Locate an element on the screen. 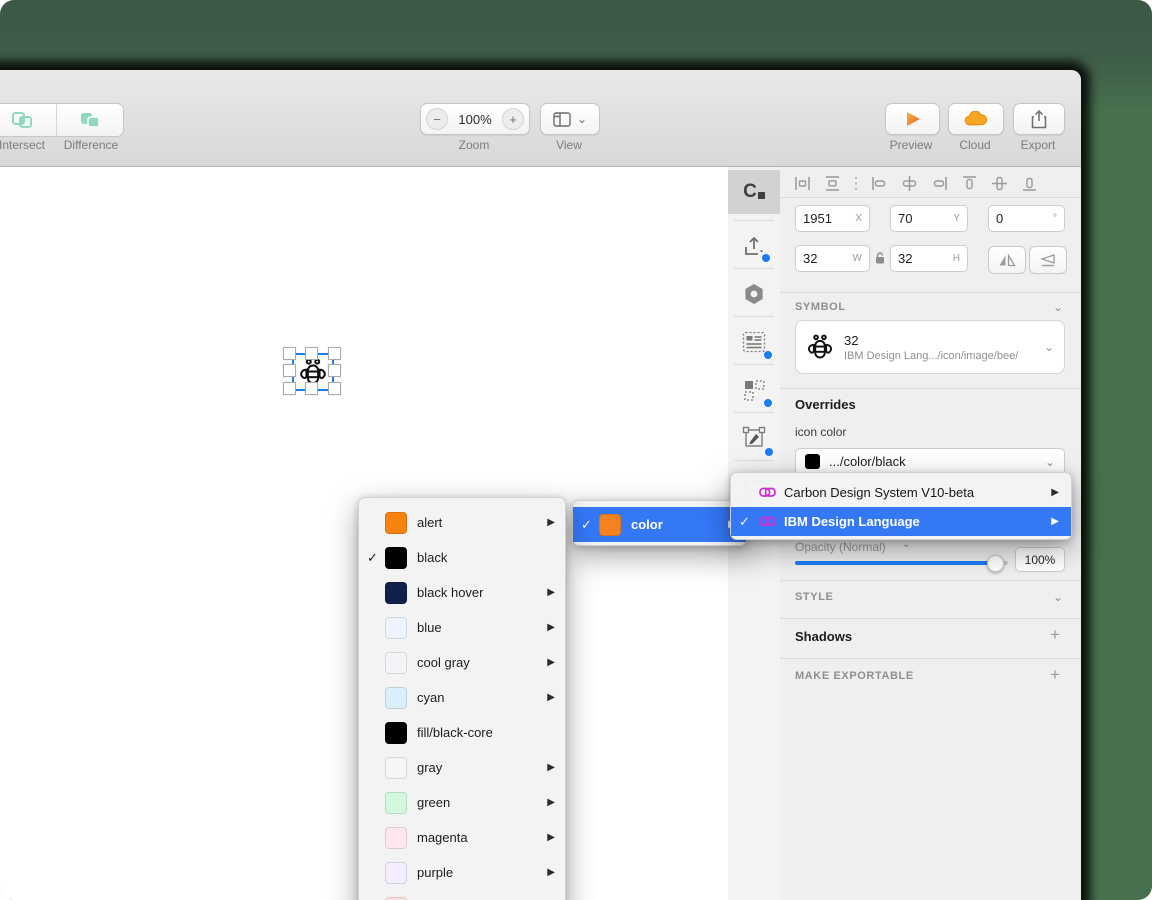 The image size is (1152, 900). align-center-horizontal-icon is located at coordinates (909, 183).